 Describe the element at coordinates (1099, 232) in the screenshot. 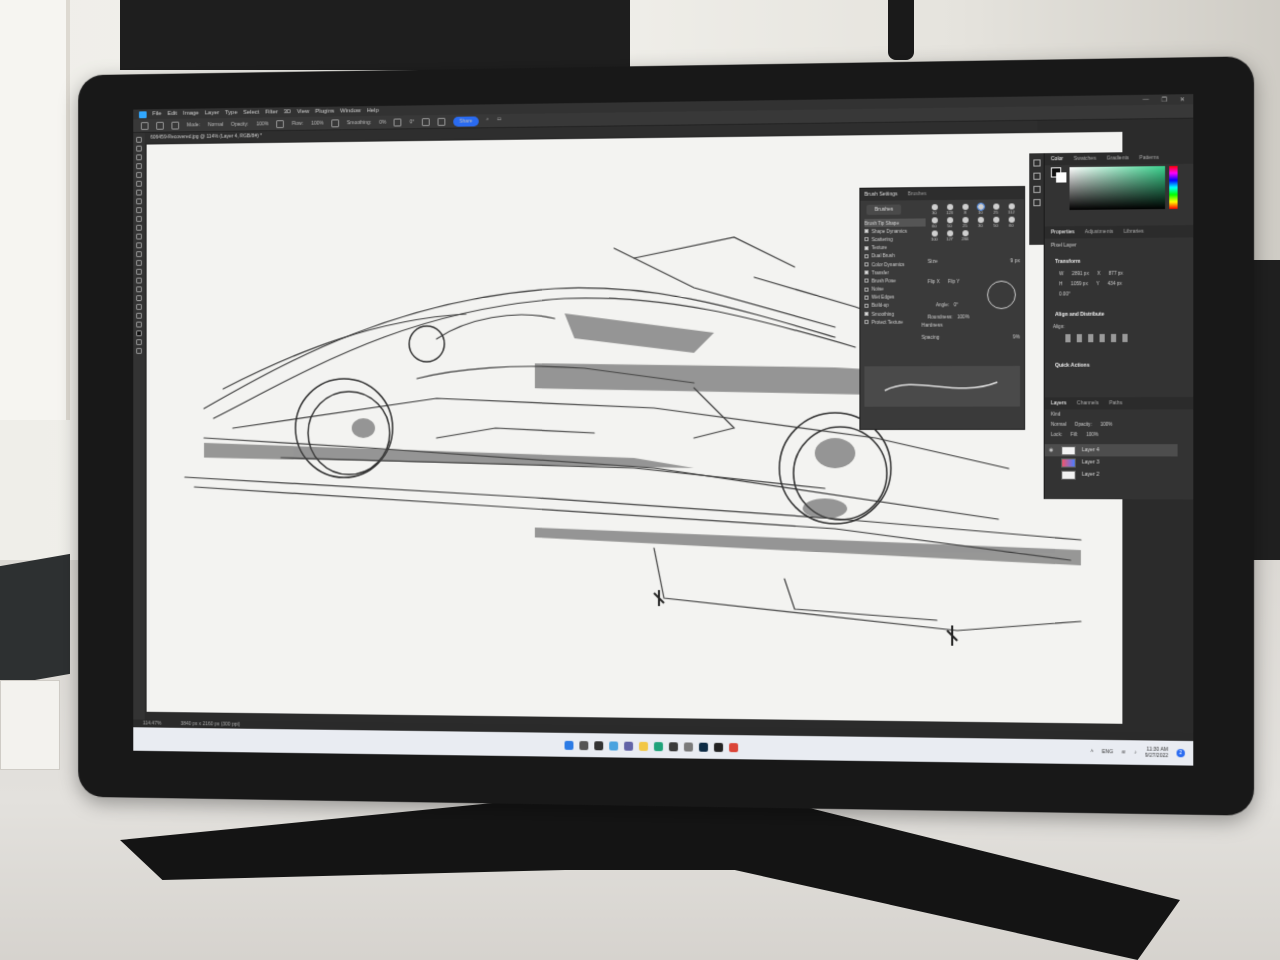

I see `tab-adjustments: Adjustments` at that location.